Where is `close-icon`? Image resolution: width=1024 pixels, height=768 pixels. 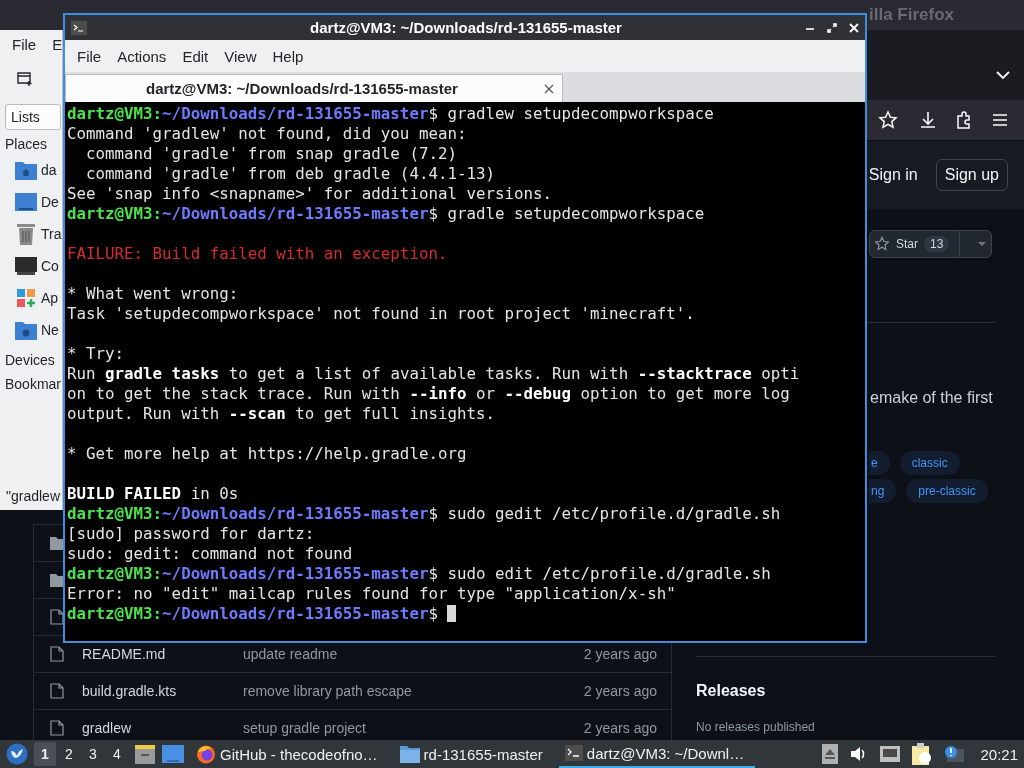
close-icon is located at coordinates (549, 88).